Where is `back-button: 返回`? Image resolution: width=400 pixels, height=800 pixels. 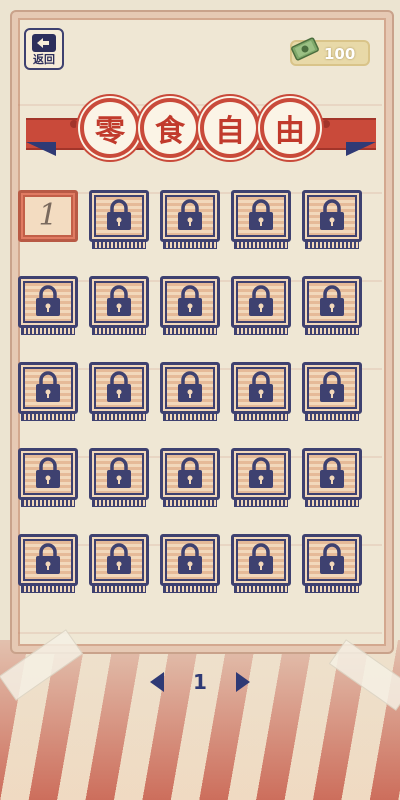
back-button: 返回 is located at coordinates (44, 49).